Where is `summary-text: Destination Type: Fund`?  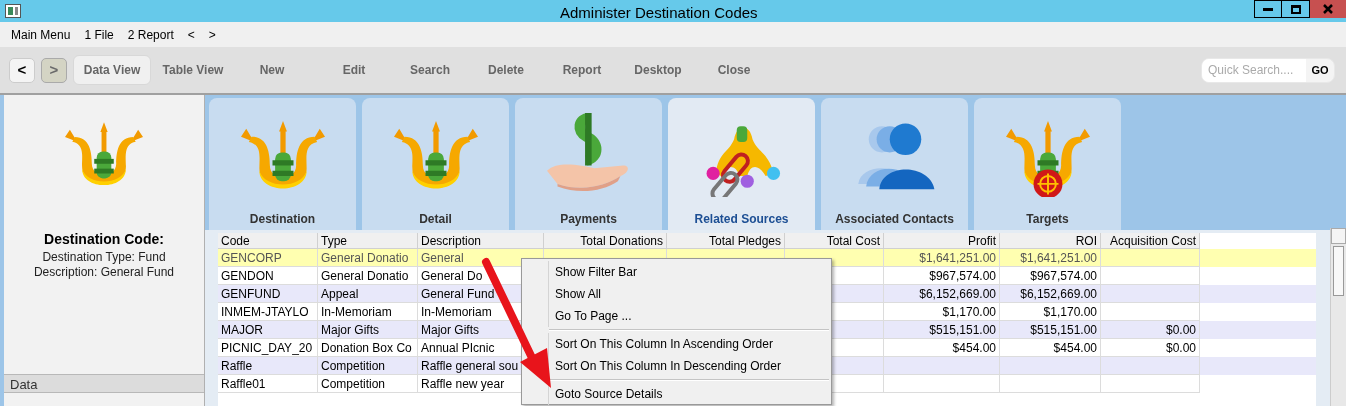
summary-text: Destination Type: Fund is located at coordinates (104, 257).